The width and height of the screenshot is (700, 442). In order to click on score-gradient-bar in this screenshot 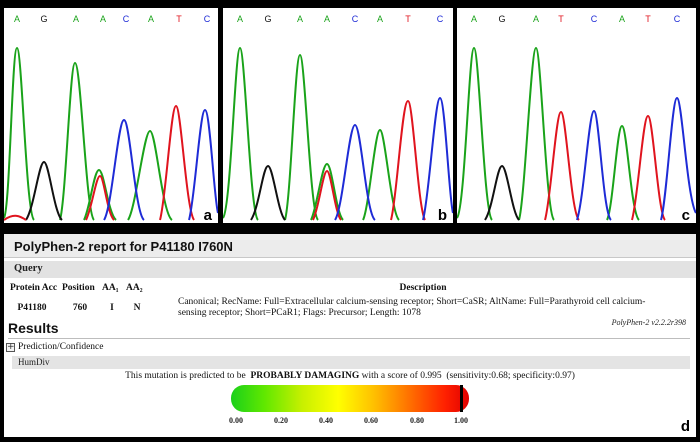, I will do `click(350, 398)`.